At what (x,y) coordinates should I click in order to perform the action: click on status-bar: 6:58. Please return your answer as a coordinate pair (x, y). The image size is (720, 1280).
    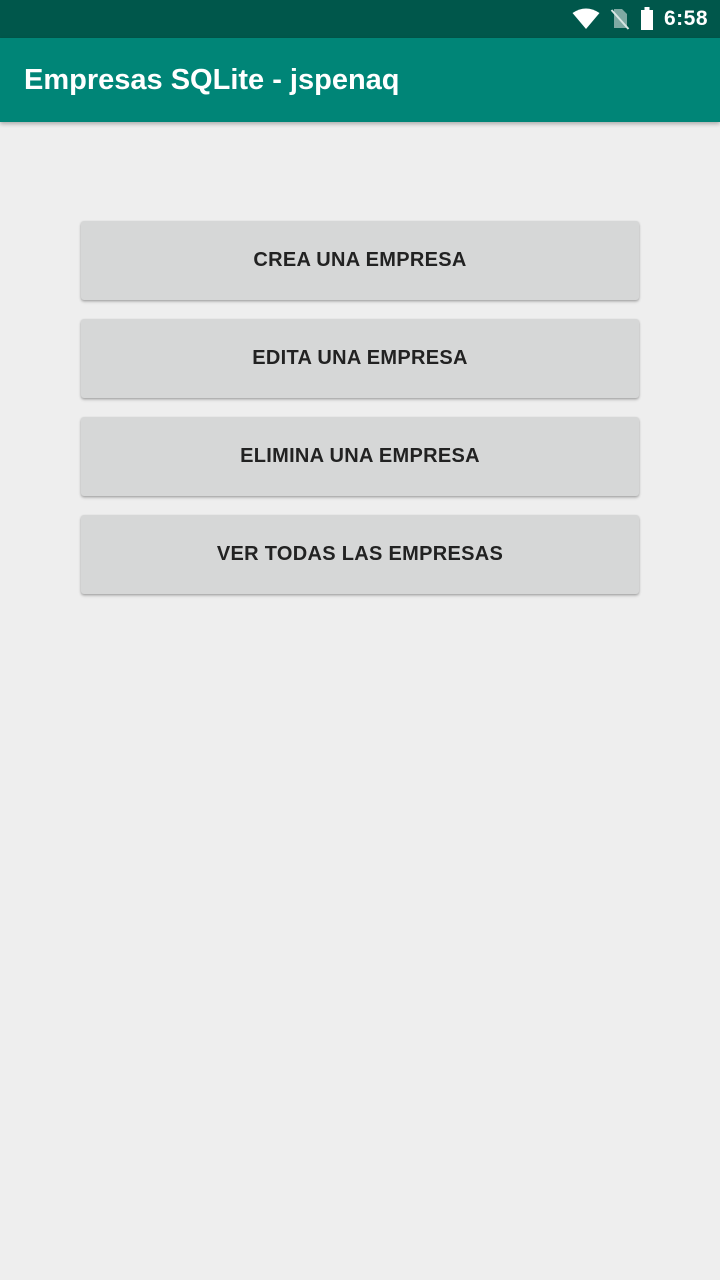
    Looking at the image, I should click on (360, 19).